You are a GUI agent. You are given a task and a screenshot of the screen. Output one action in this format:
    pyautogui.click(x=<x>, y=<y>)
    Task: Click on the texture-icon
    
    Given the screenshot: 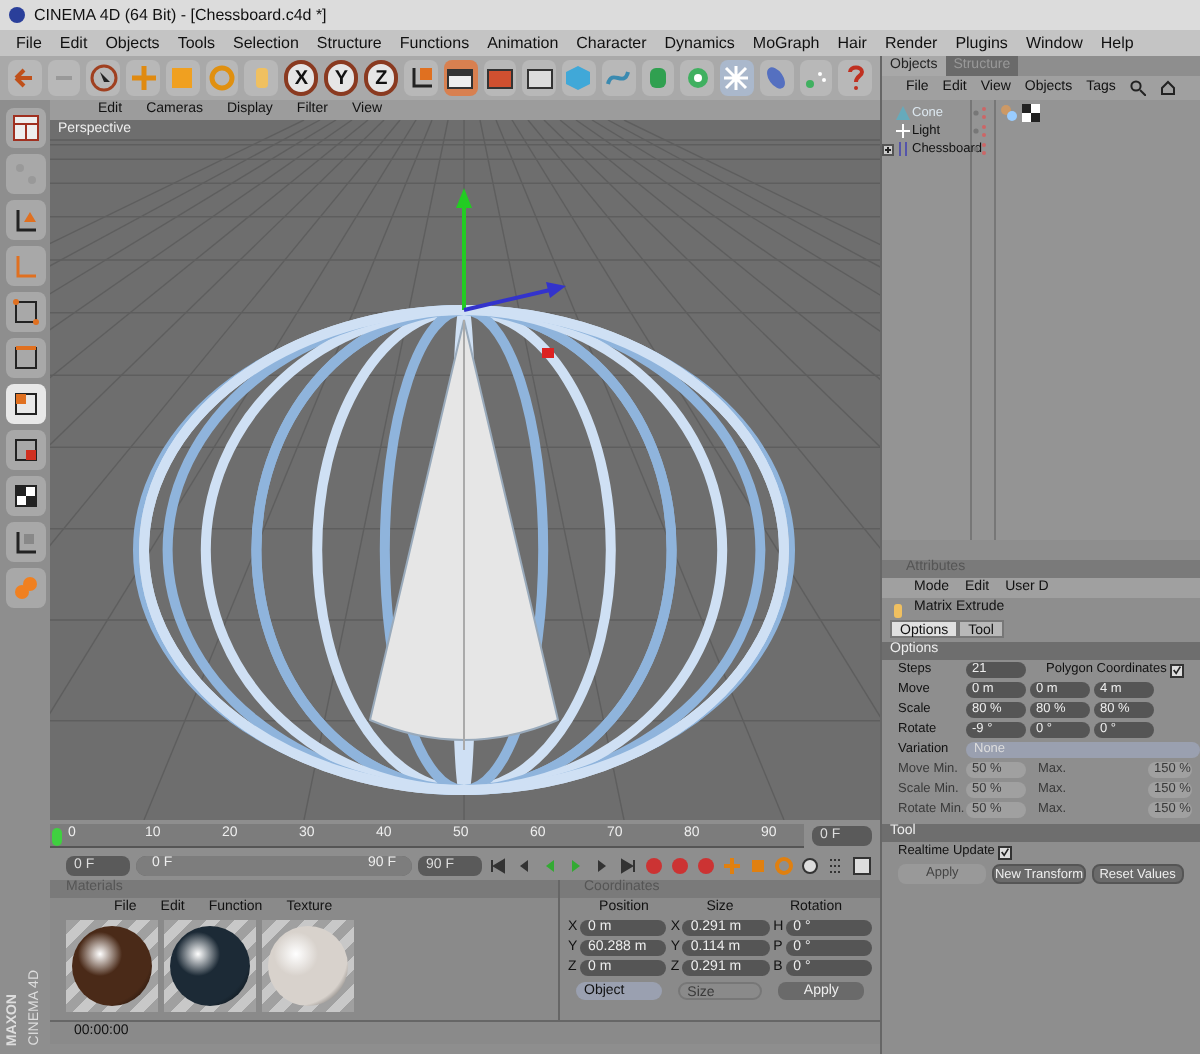 What is the action you would take?
    pyautogui.click(x=25, y=496)
    